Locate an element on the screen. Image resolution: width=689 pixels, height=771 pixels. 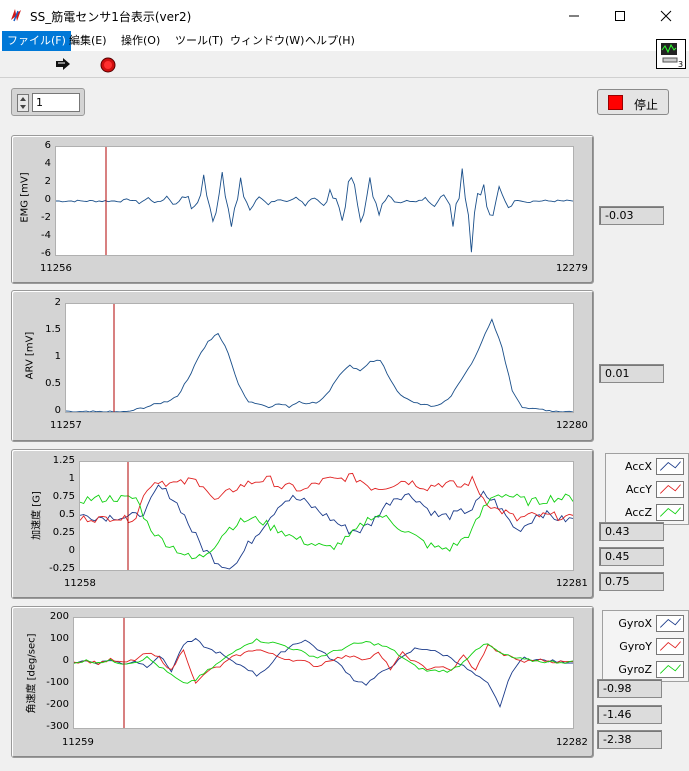
acc-x-start: 11258 is located at coordinates (80, 583).